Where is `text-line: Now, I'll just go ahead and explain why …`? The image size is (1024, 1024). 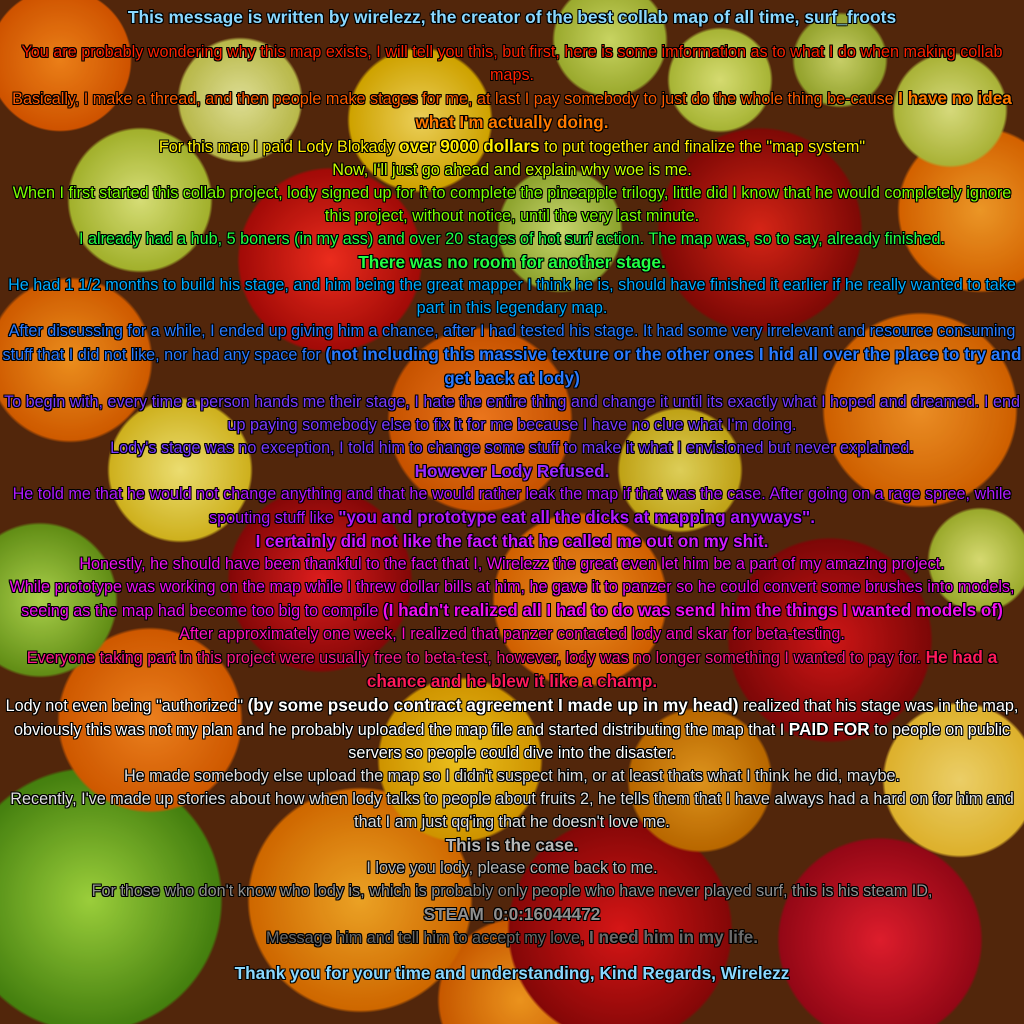 text-line: Now, I'll just go ahead and explain why … is located at coordinates (512, 170).